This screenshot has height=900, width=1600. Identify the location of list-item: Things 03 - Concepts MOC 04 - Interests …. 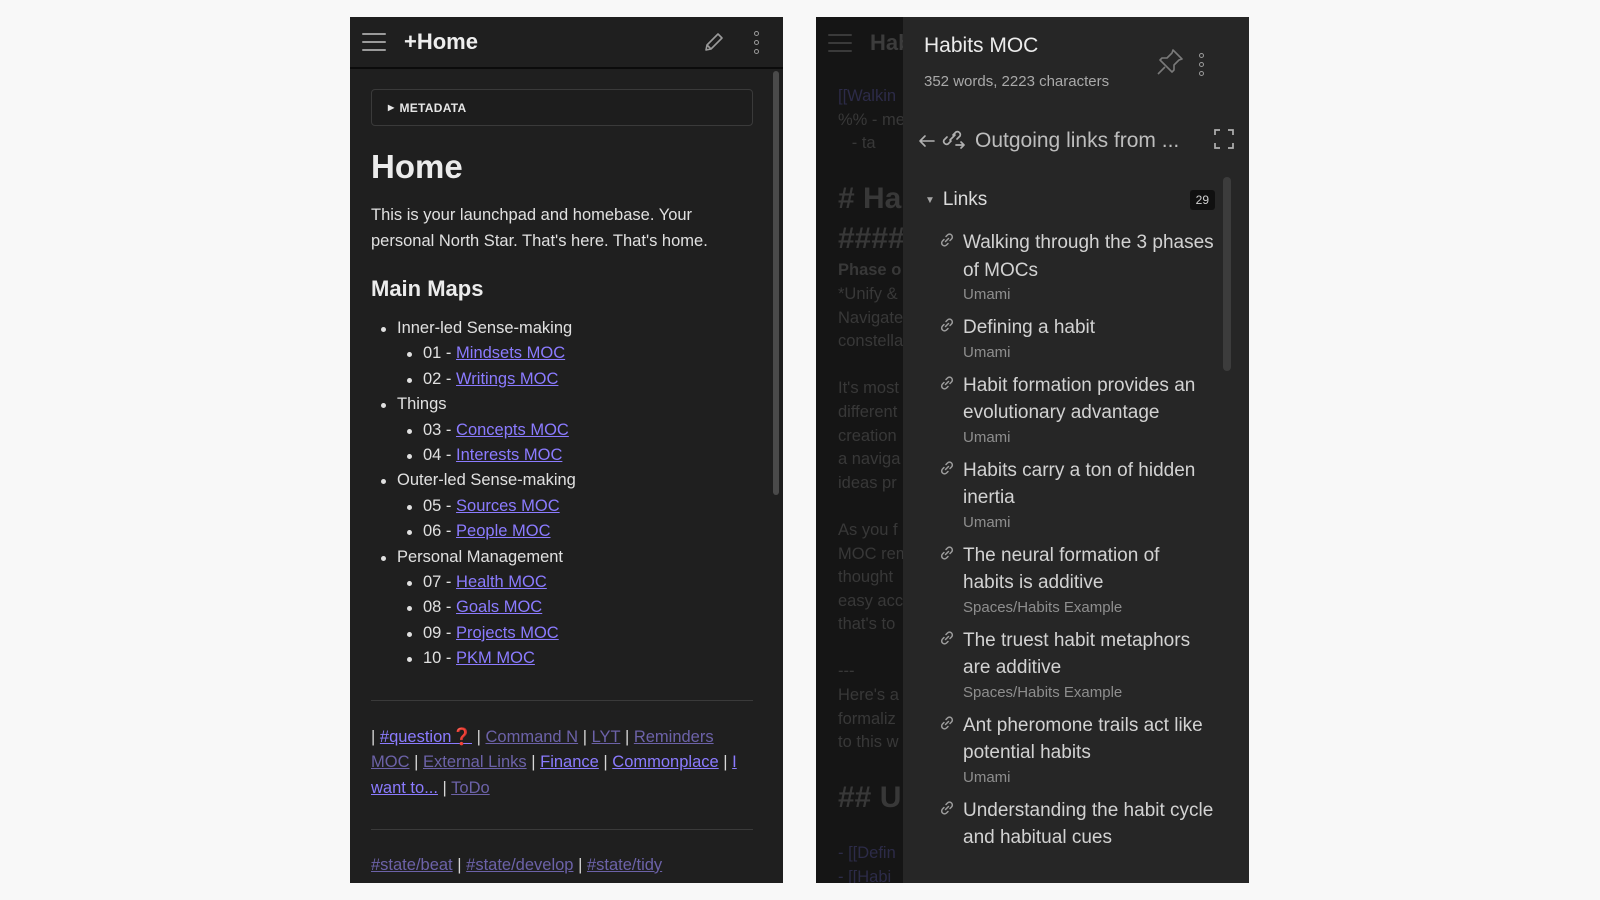
(562, 430).